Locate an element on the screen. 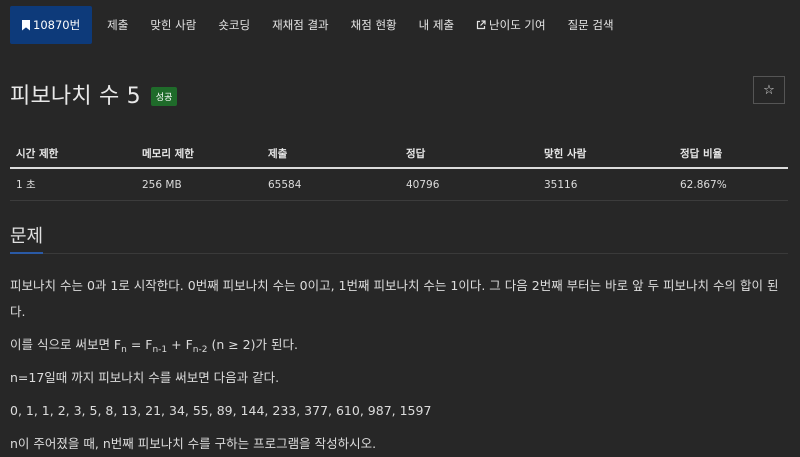 This screenshot has width=800, height=457. header-accept-ratio: 정답 비율 is located at coordinates (731, 154).